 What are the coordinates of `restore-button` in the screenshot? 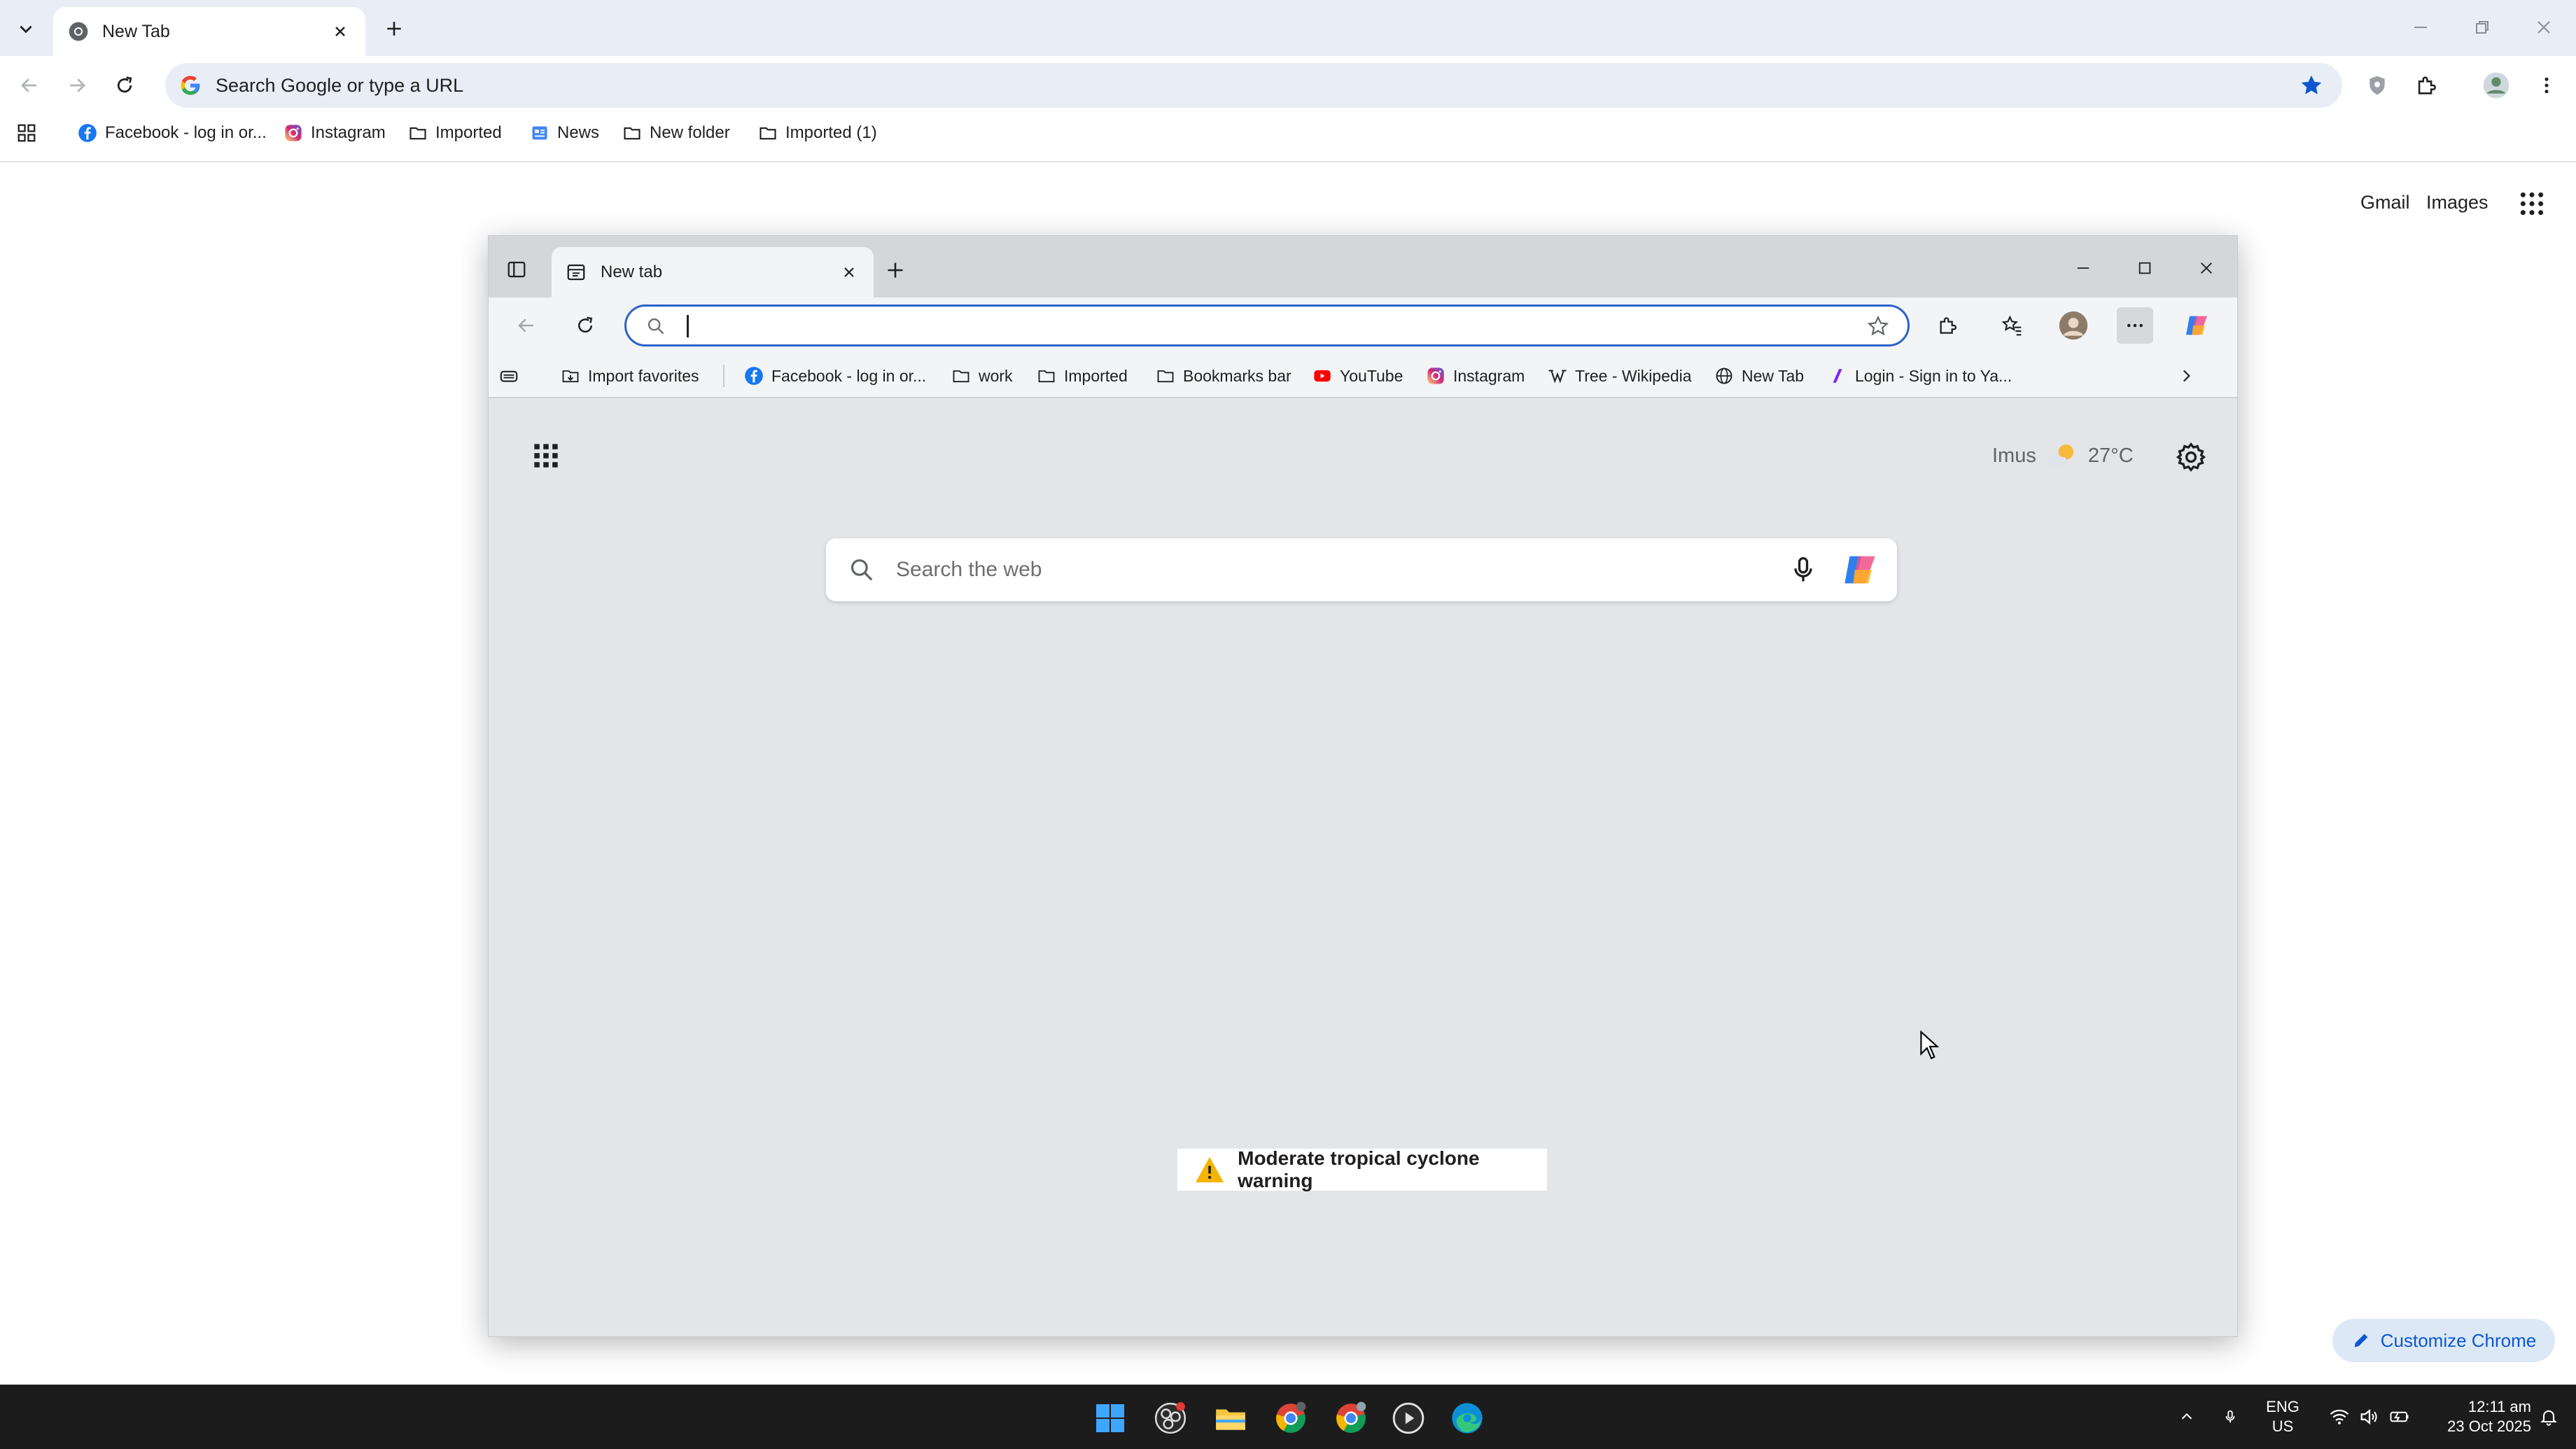 It's located at (2482, 27).